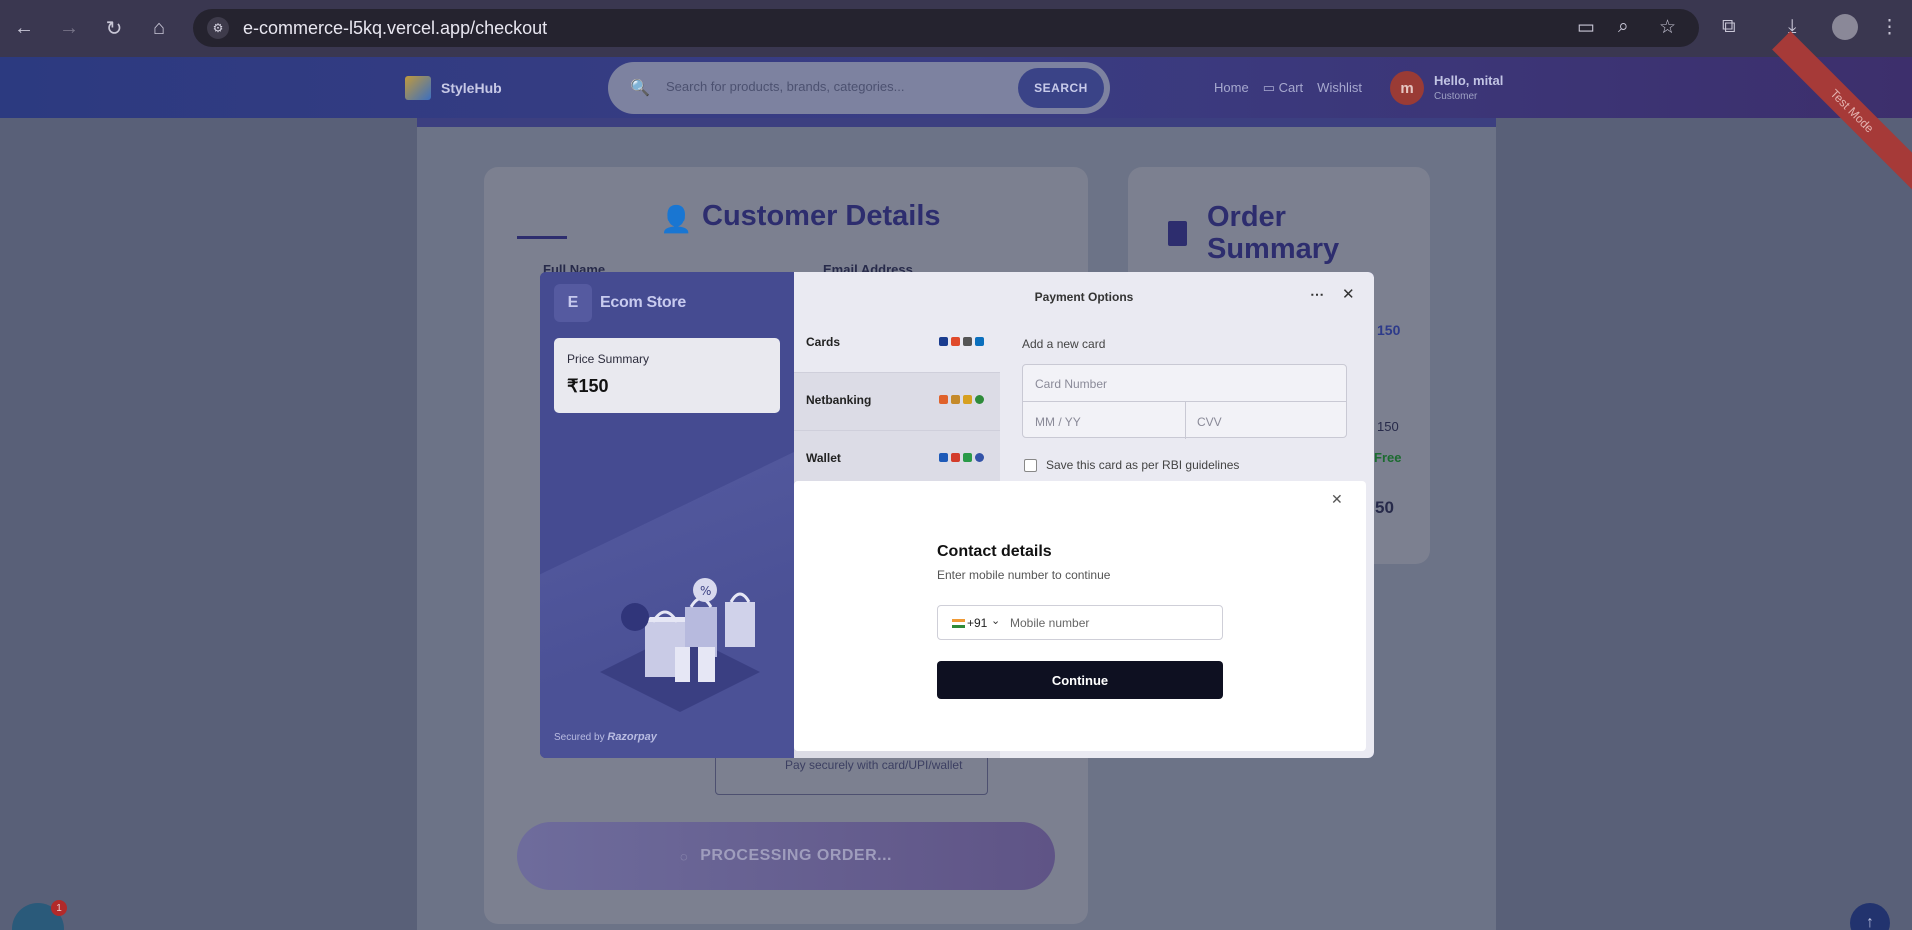 The width and height of the screenshot is (1912, 930). What do you see at coordinates (995, 620) in the screenshot?
I see `chevron-down-icon: ⌄` at bounding box center [995, 620].